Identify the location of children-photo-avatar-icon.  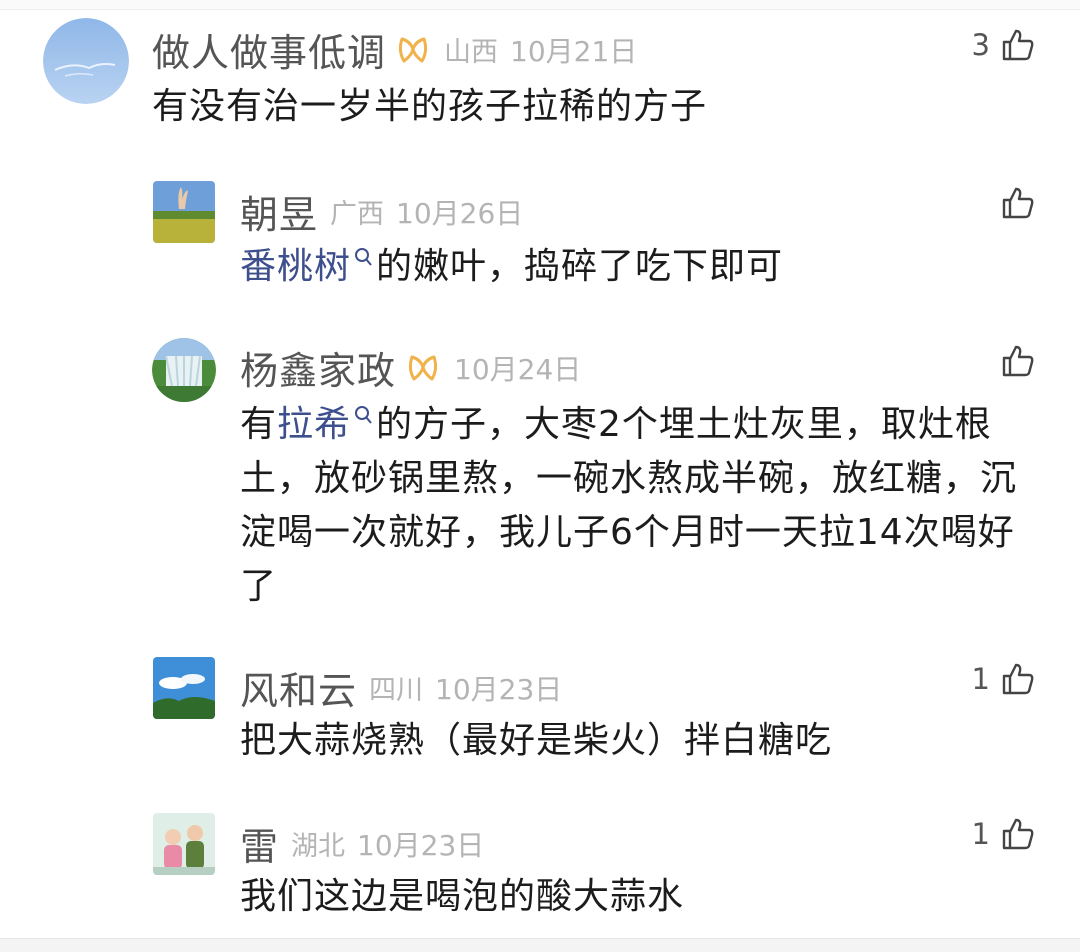
(184, 844).